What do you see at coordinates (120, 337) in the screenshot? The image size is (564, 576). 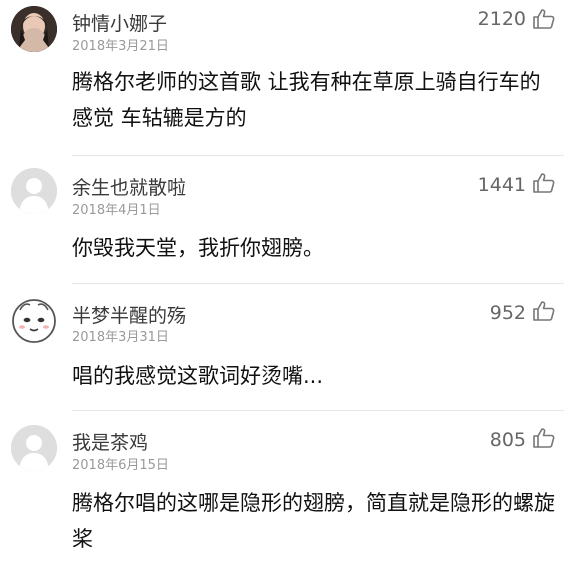 I see `comment-date: 2018年3月31日` at bounding box center [120, 337].